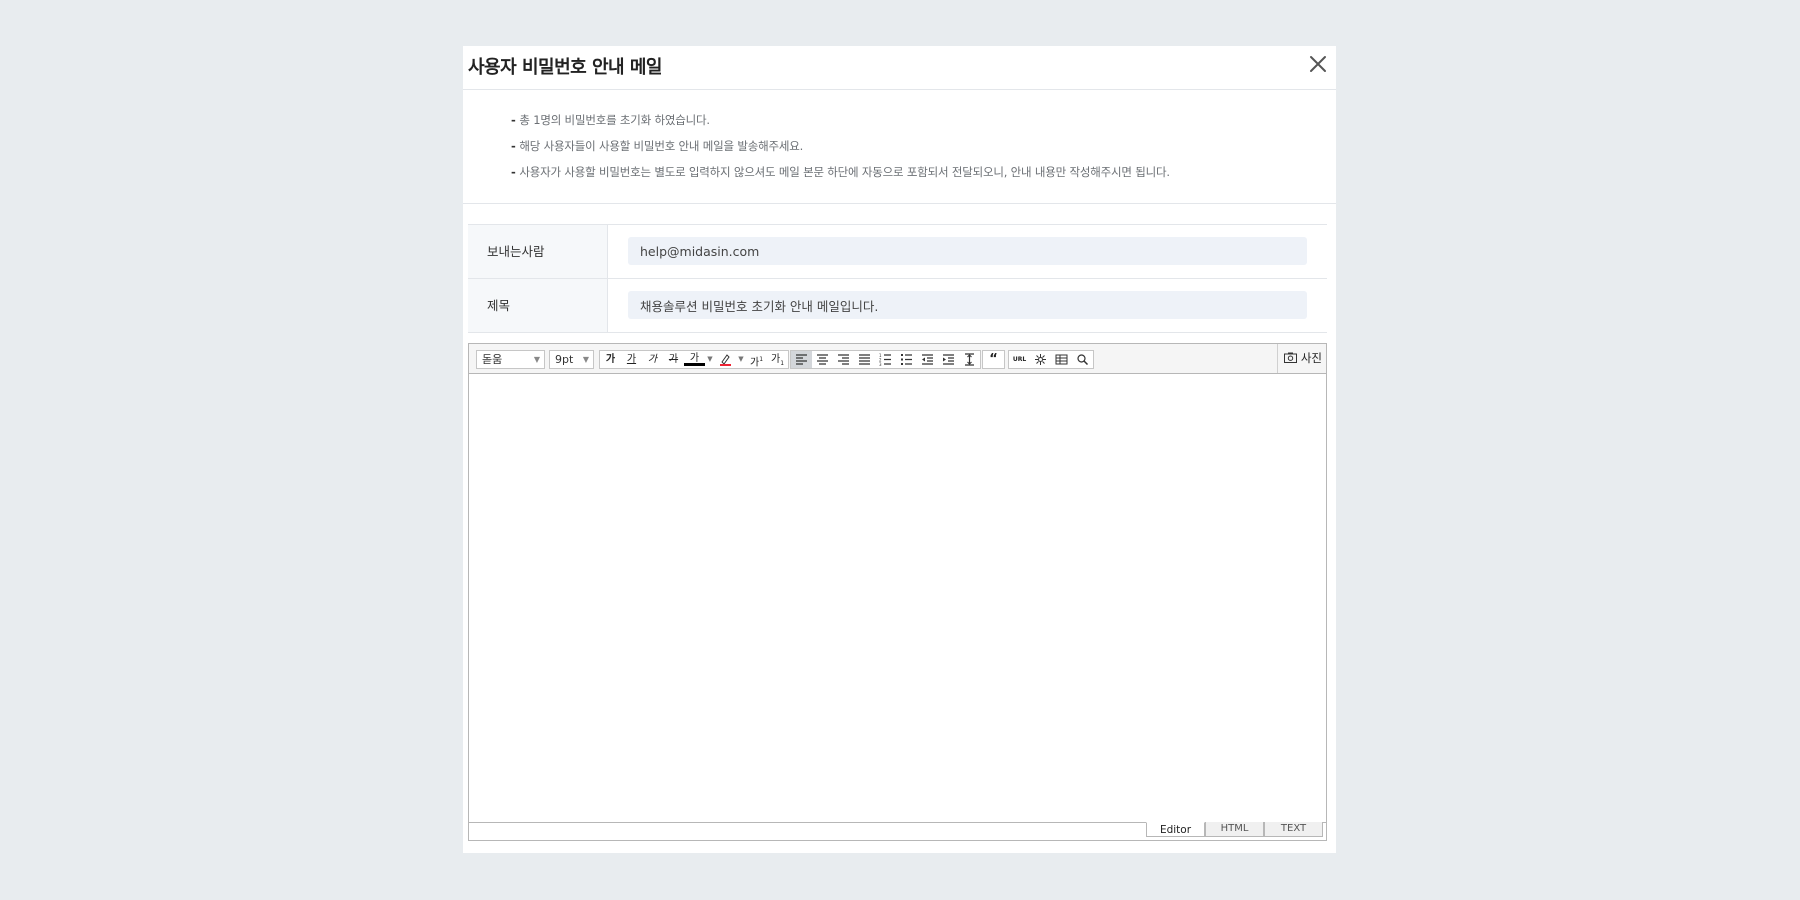 The width and height of the screenshot is (1800, 900). What do you see at coordinates (1082, 359) in the screenshot?
I see `search-icon` at bounding box center [1082, 359].